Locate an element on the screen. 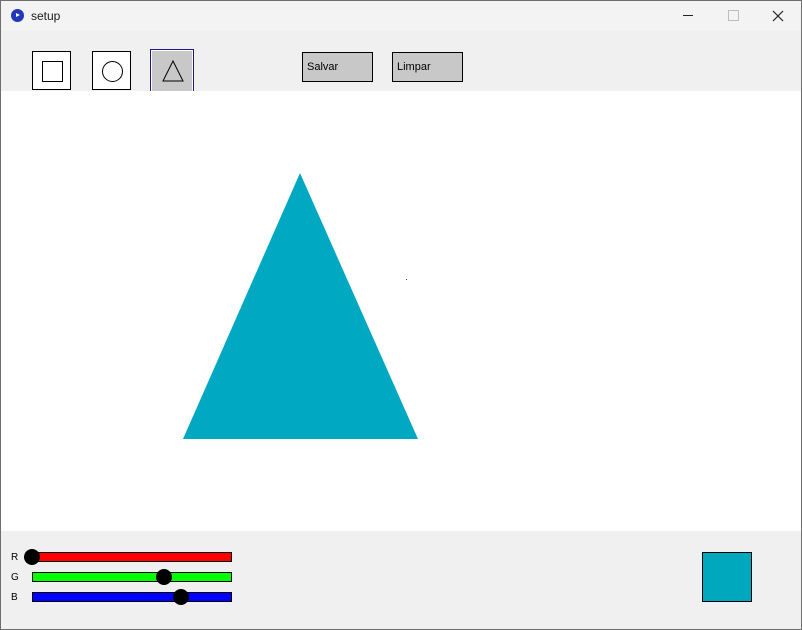  square-icon is located at coordinates (52, 71).